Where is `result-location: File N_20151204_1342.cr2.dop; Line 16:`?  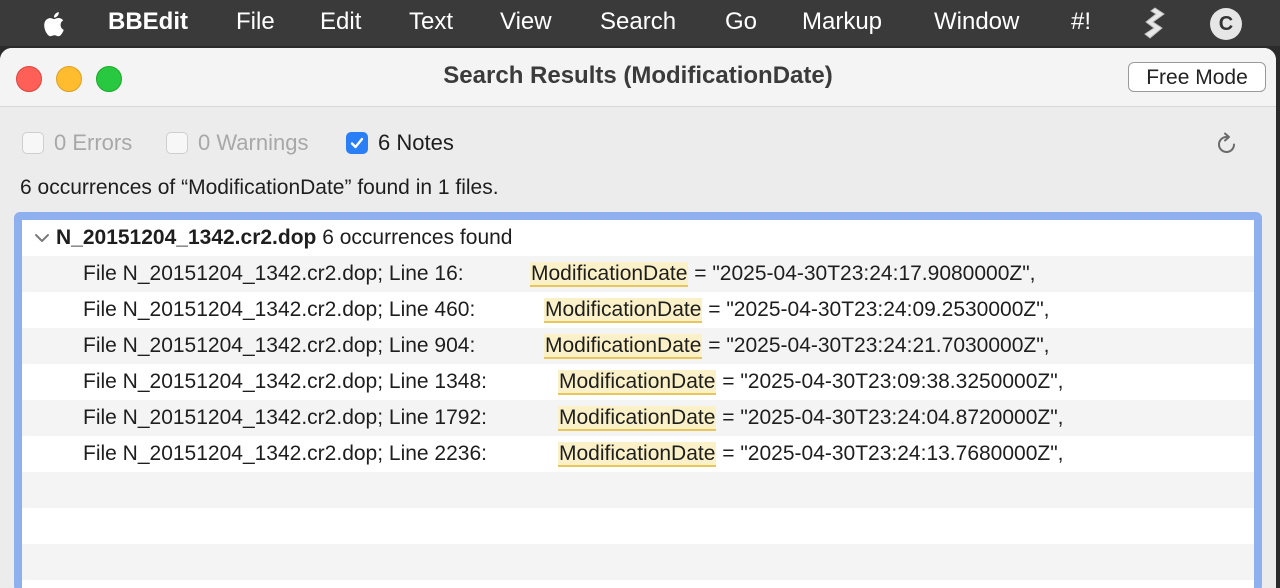
result-location: File N_20151204_1342.cr2.dop; Line 16: is located at coordinates (273, 273).